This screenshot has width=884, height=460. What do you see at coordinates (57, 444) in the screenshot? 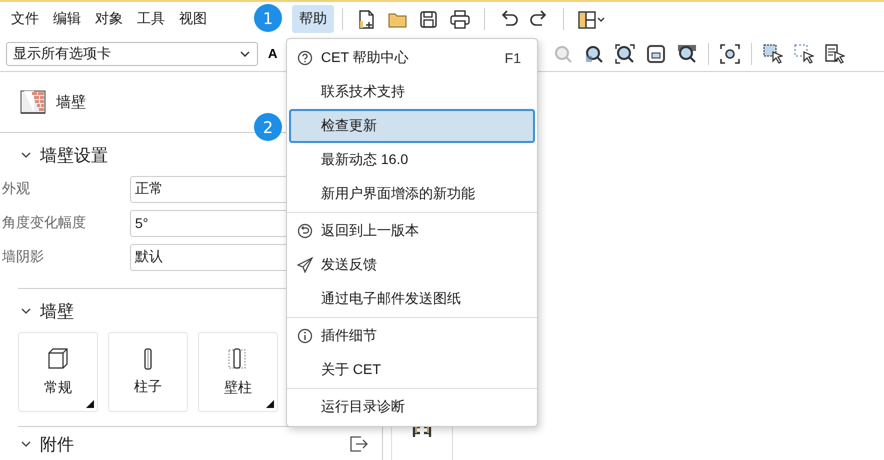
I see `section-title: 附件` at bounding box center [57, 444].